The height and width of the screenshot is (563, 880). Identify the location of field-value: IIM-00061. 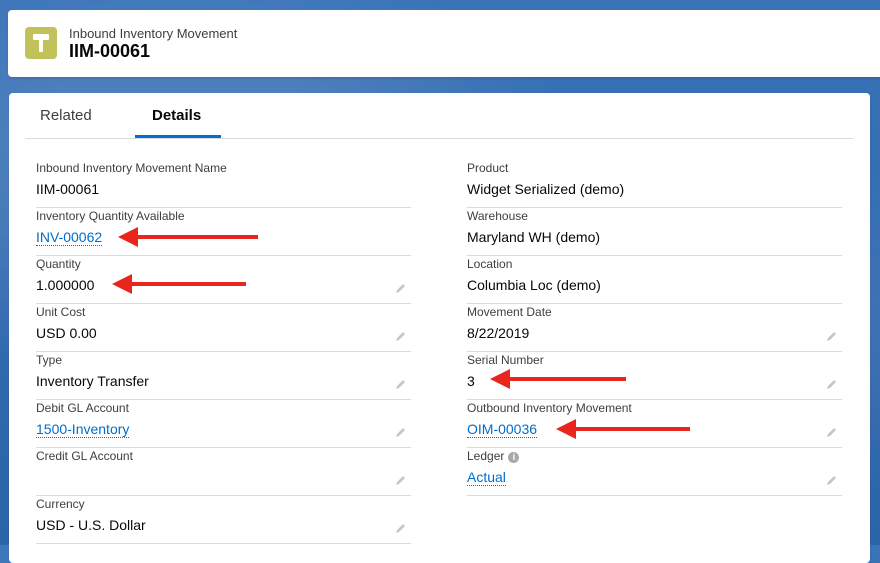
(68, 189).